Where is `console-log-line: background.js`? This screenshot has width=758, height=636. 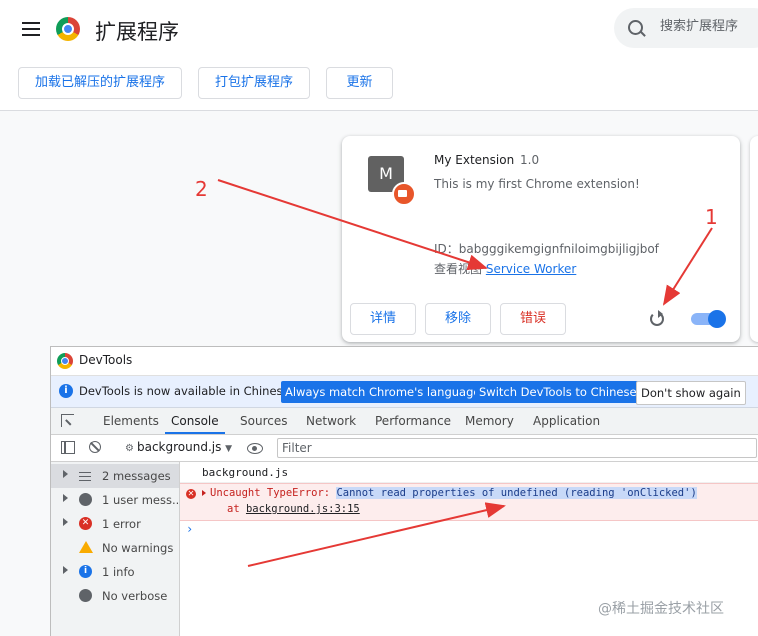
console-log-line: background.js is located at coordinates (469, 472).